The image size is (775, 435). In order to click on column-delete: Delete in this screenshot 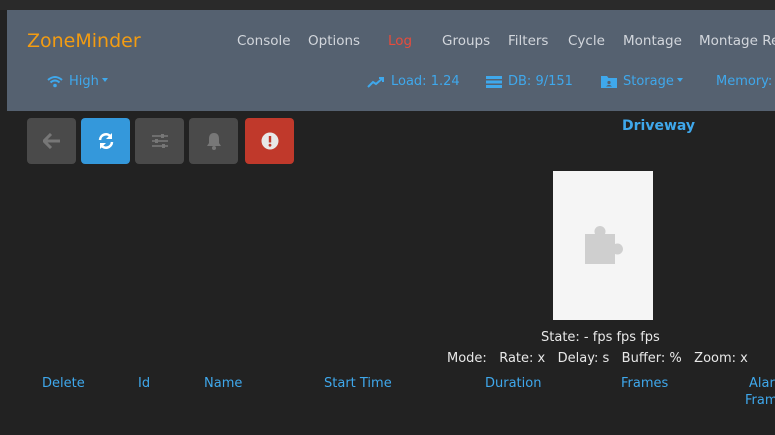, I will do `click(63, 383)`.